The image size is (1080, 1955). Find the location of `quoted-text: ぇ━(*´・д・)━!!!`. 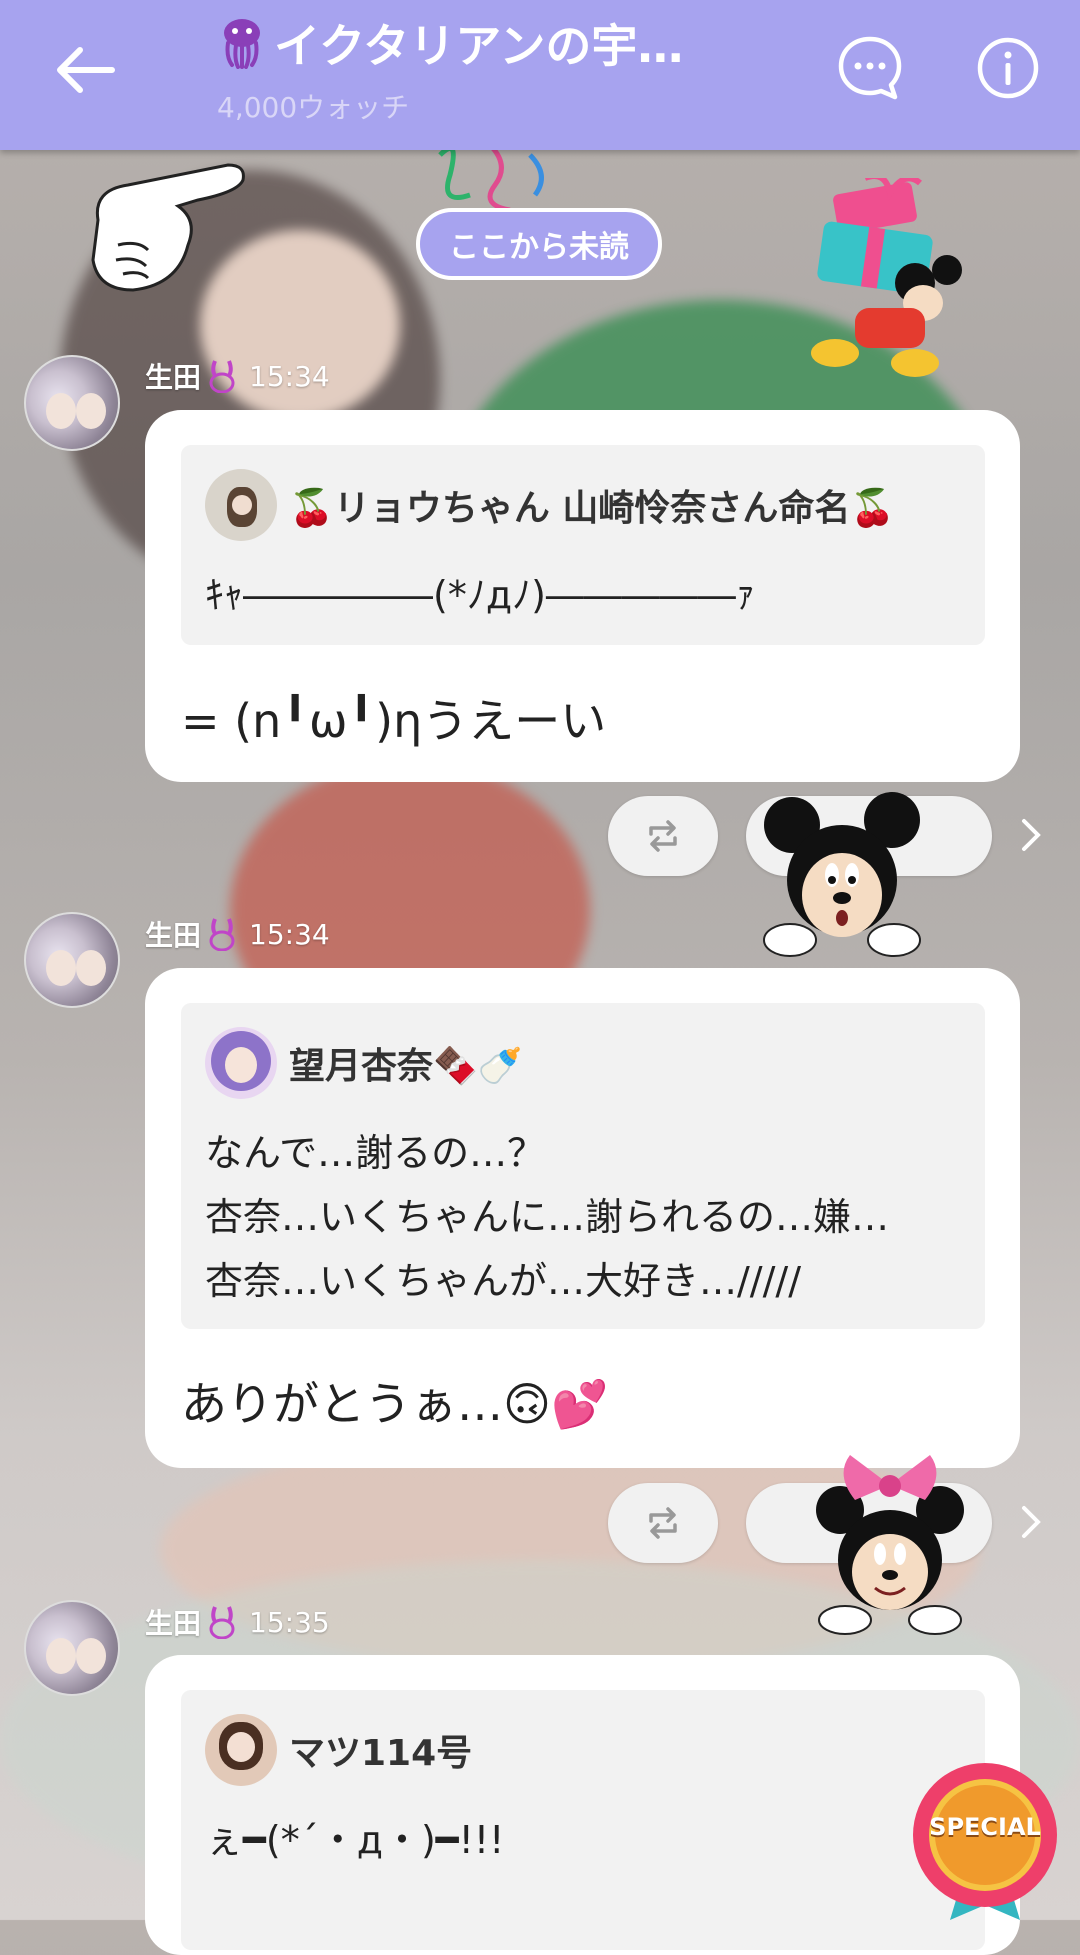

quoted-text: ぇ━(*´・д・)━!!! is located at coordinates (355, 1840).